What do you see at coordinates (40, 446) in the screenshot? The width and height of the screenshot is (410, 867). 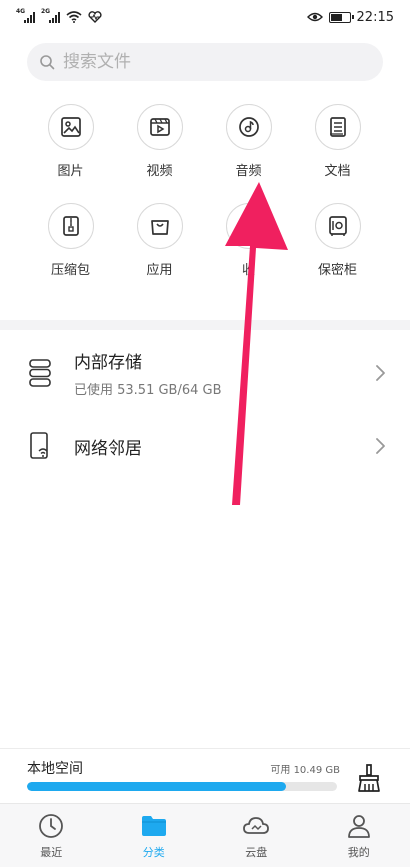 I see `network-phone-icon` at bounding box center [40, 446].